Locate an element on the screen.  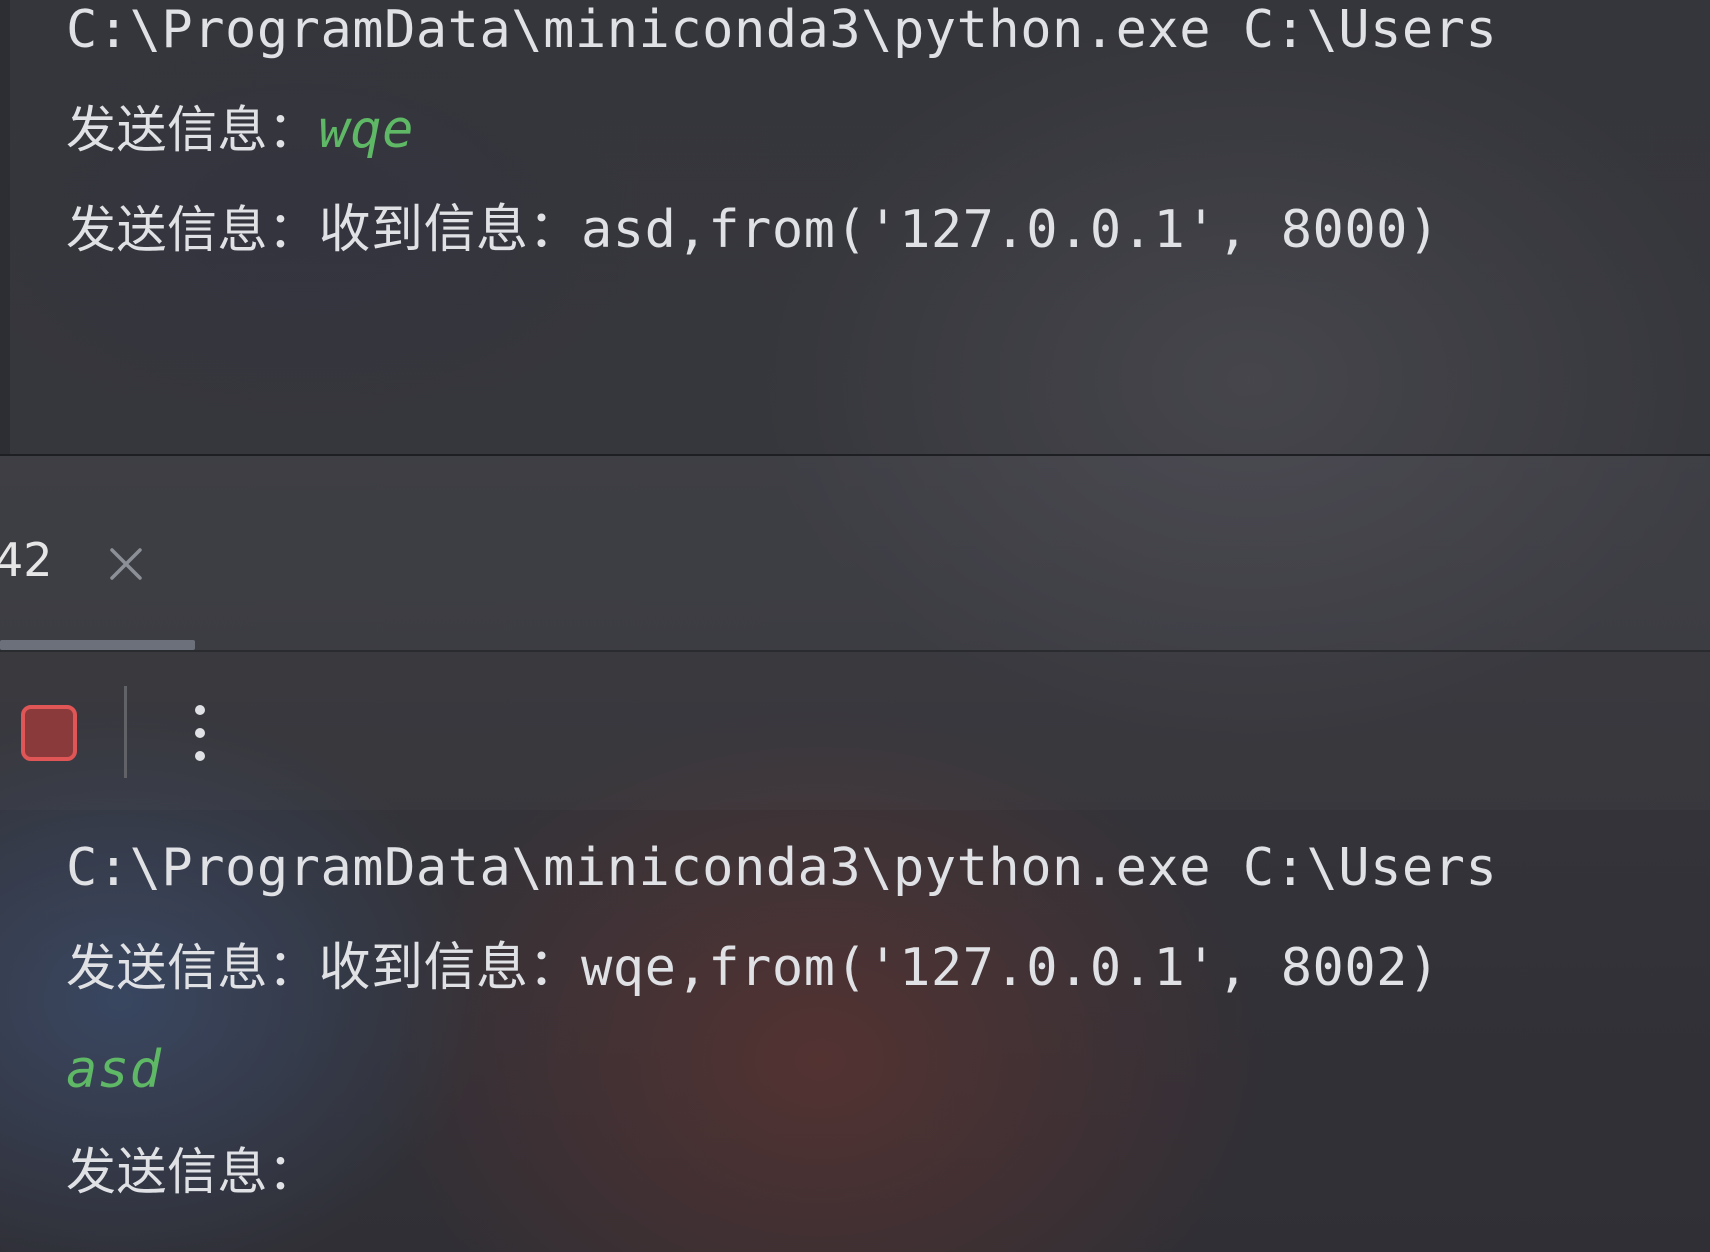
more-vertical-icon is located at coordinates (200, 733).